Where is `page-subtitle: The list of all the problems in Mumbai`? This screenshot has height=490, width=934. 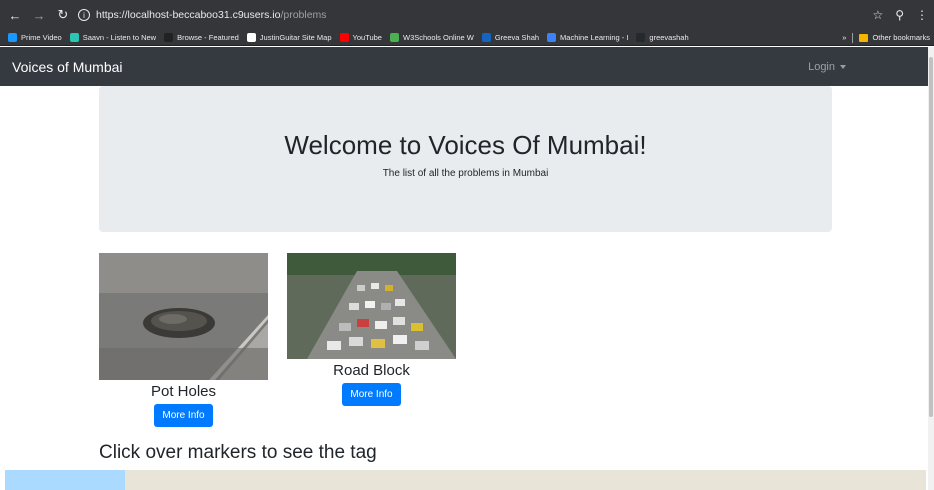 page-subtitle: The list of all the problems in Mumbai is located at coordinates (465, 173).